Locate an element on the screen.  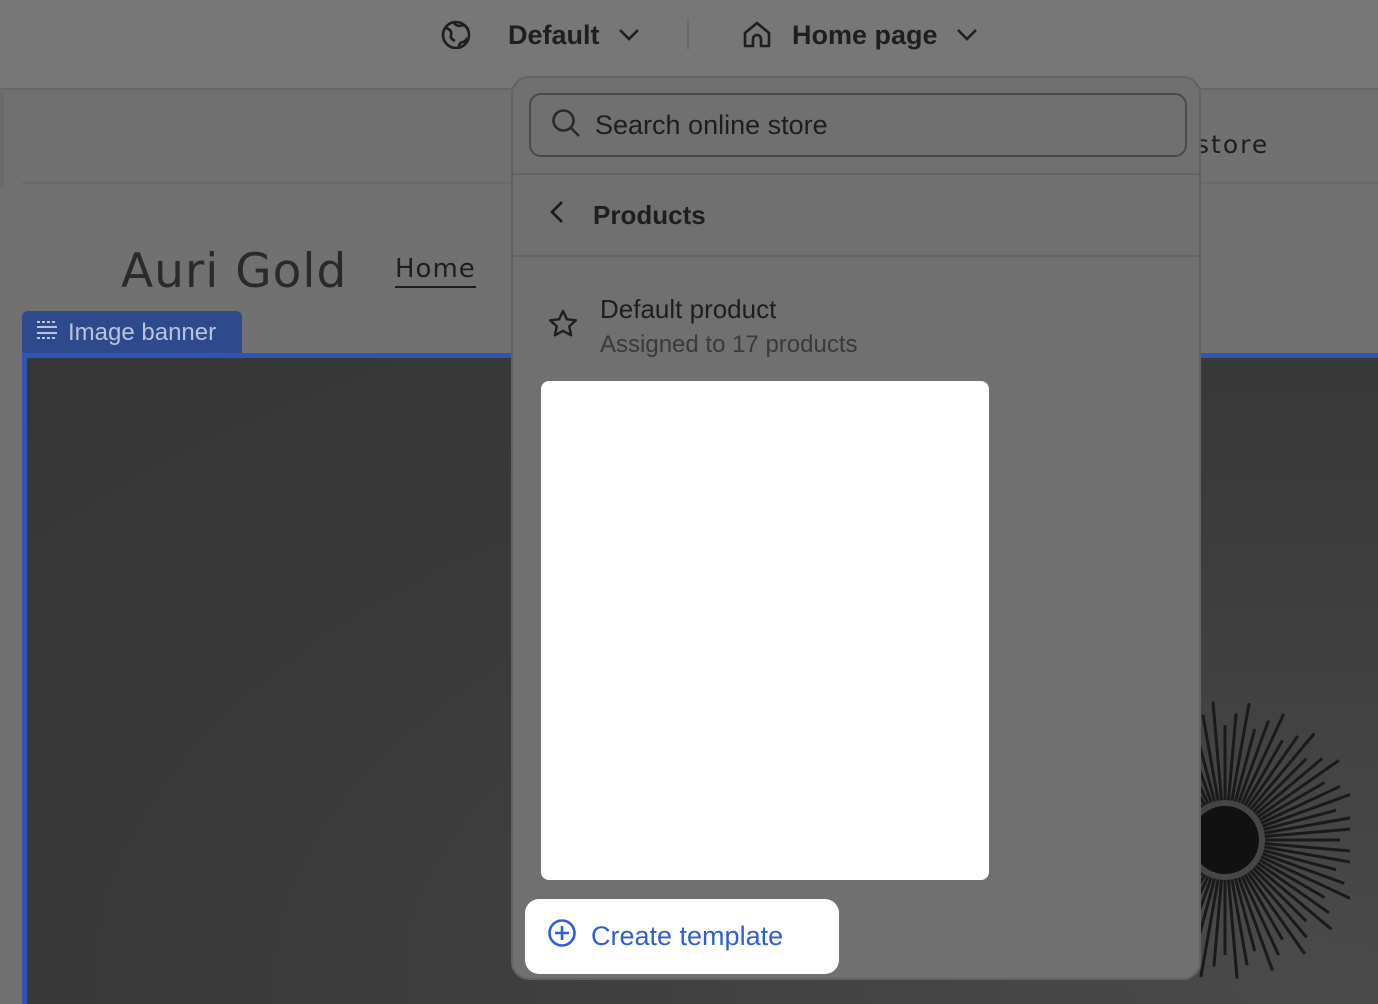
back-label: Products is located at coordinates (649, 214).